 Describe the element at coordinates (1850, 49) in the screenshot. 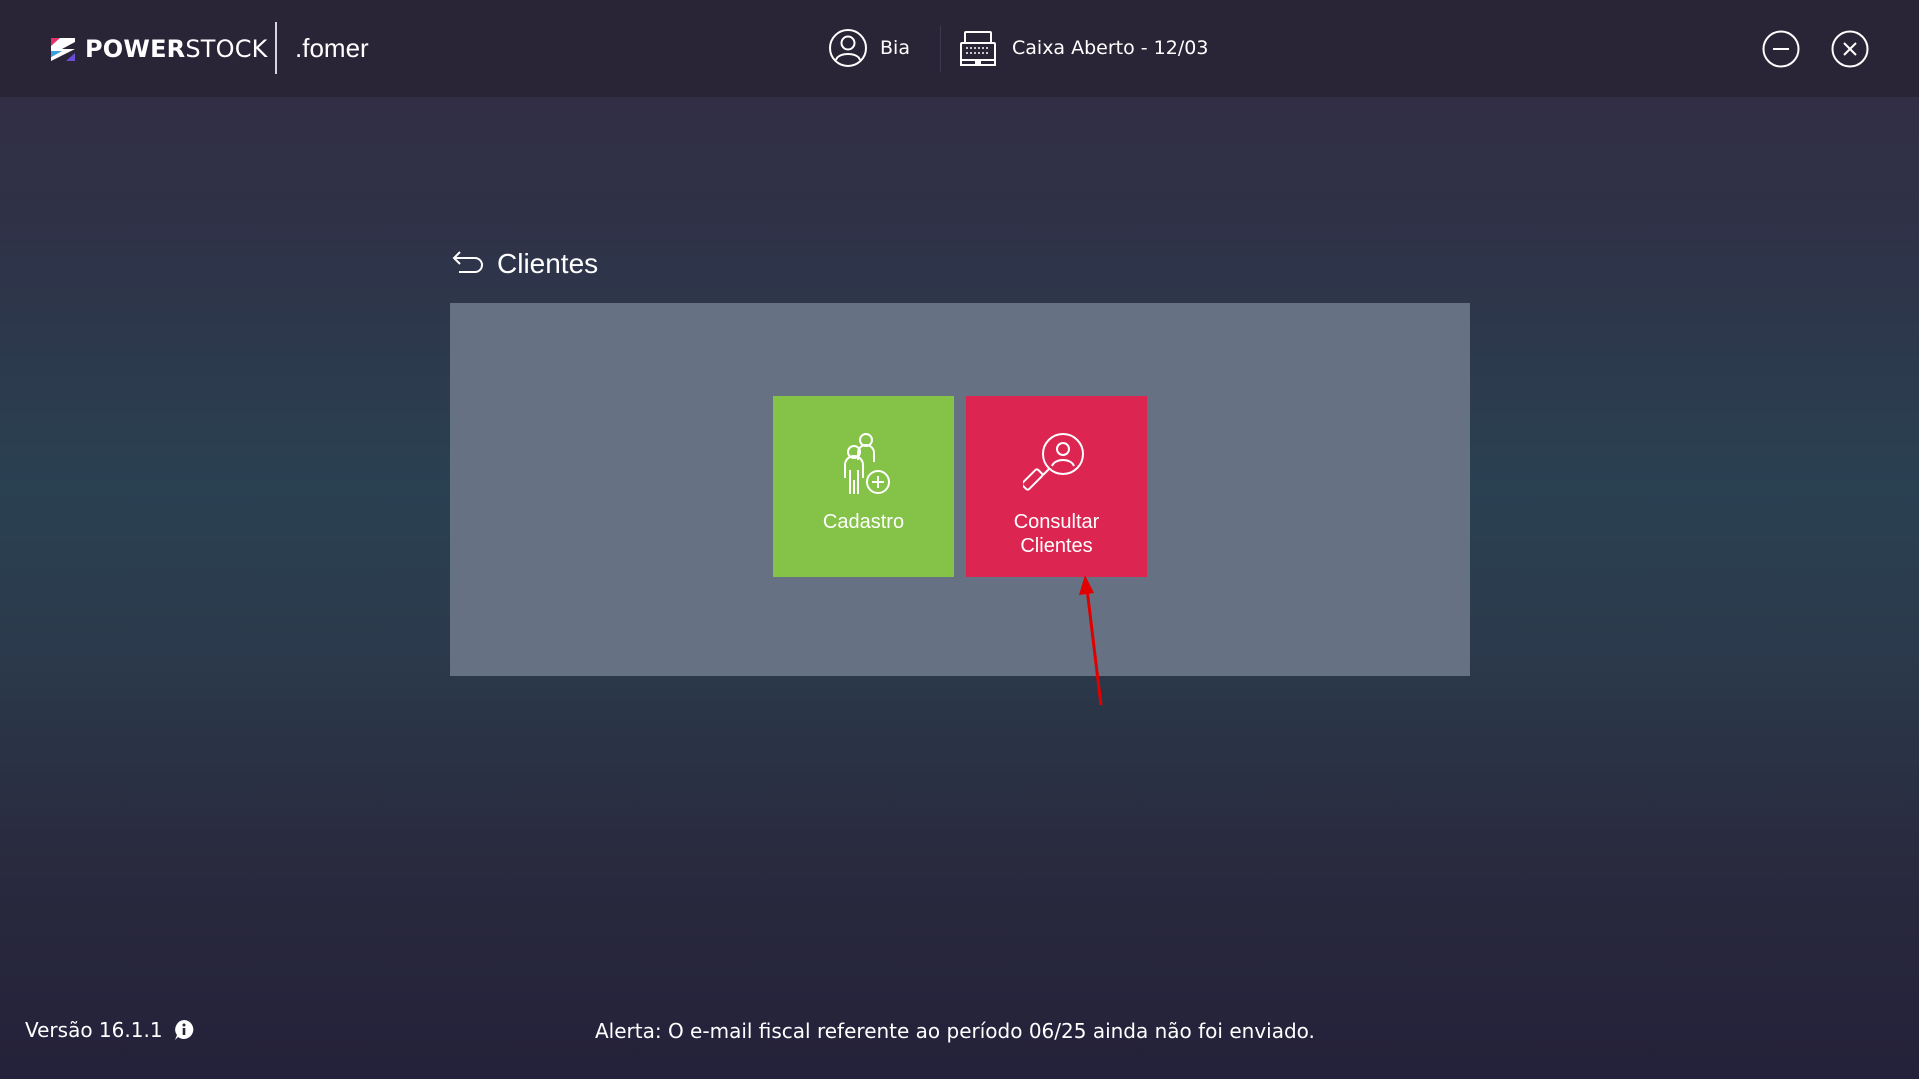

I see `close-circle-icon` at that location.